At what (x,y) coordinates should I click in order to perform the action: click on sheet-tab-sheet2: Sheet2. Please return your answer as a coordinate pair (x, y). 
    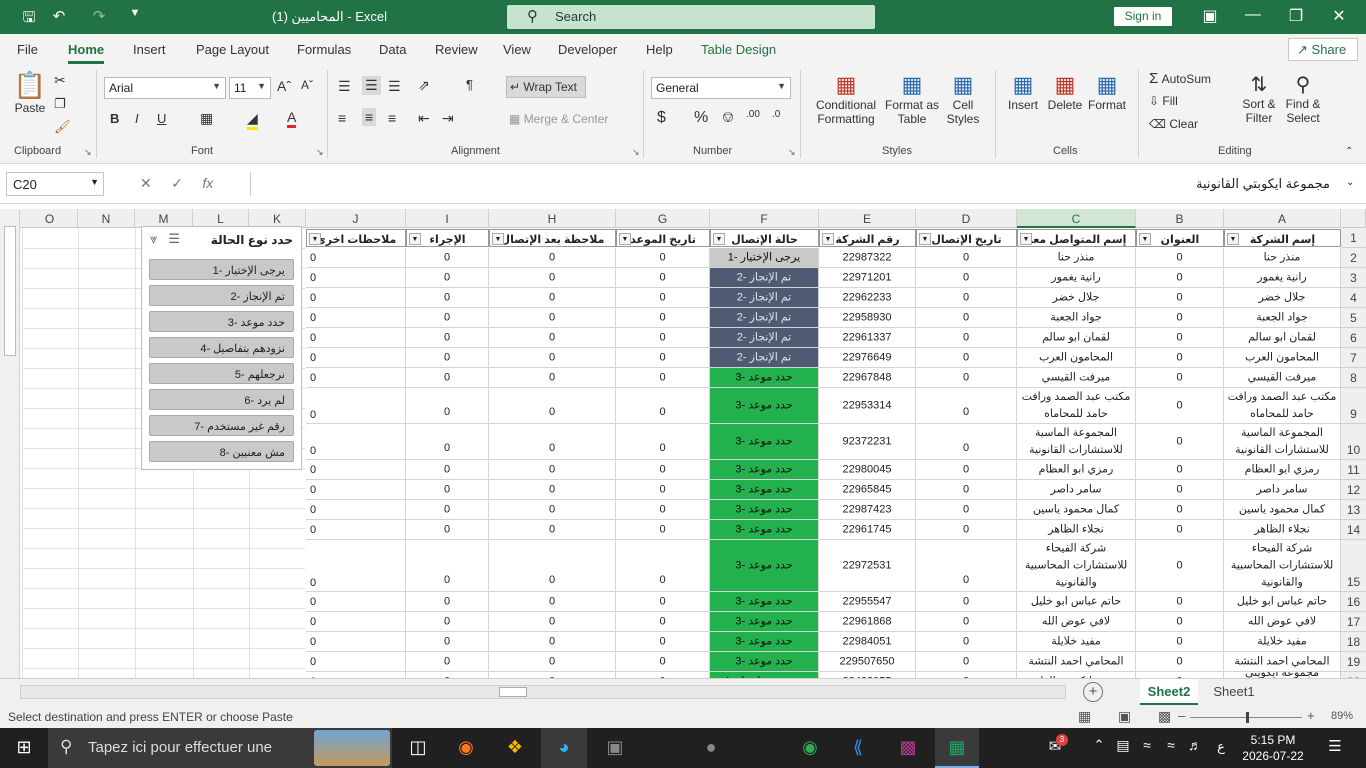
    Looking at the image, I should click on (1169, 692).